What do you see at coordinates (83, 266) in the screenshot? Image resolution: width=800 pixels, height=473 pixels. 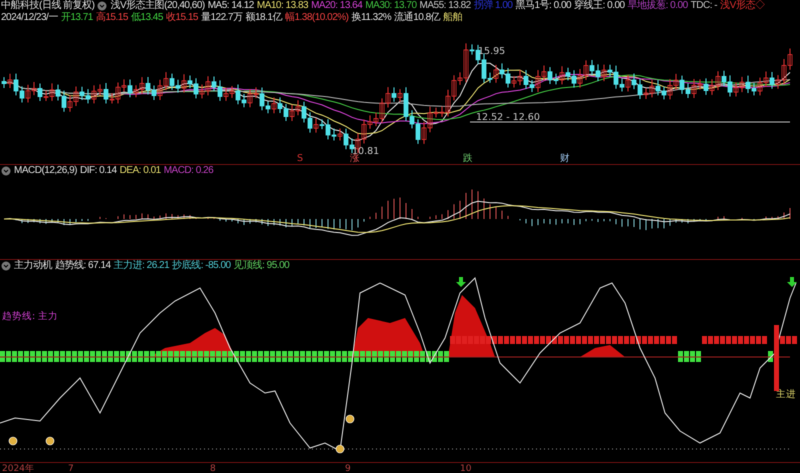 I see `indicator-value: 趋势线: 67.14` at bounding box center [83, 266].